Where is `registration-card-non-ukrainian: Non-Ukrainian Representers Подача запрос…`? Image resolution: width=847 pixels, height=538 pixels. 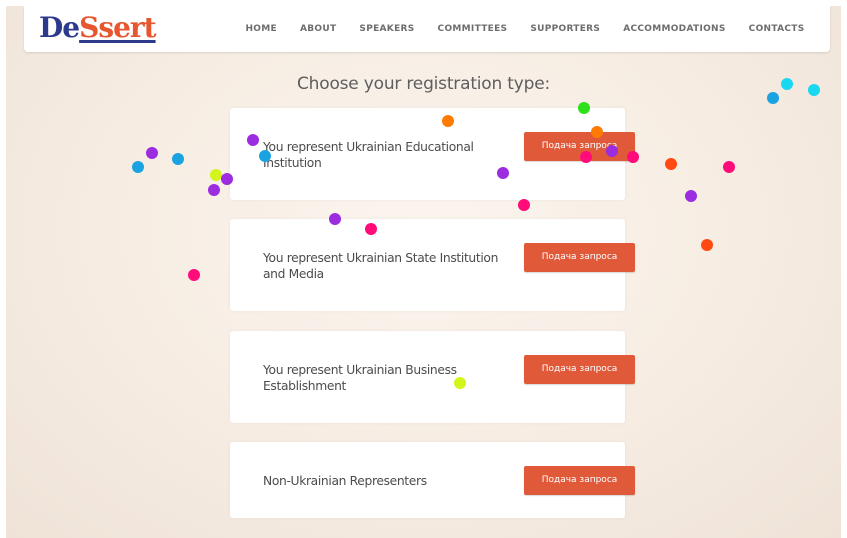 registration-card-non-ukrainian: Non-Ukrainian Representers Подача запрос… is located at coordinates (432, 480).